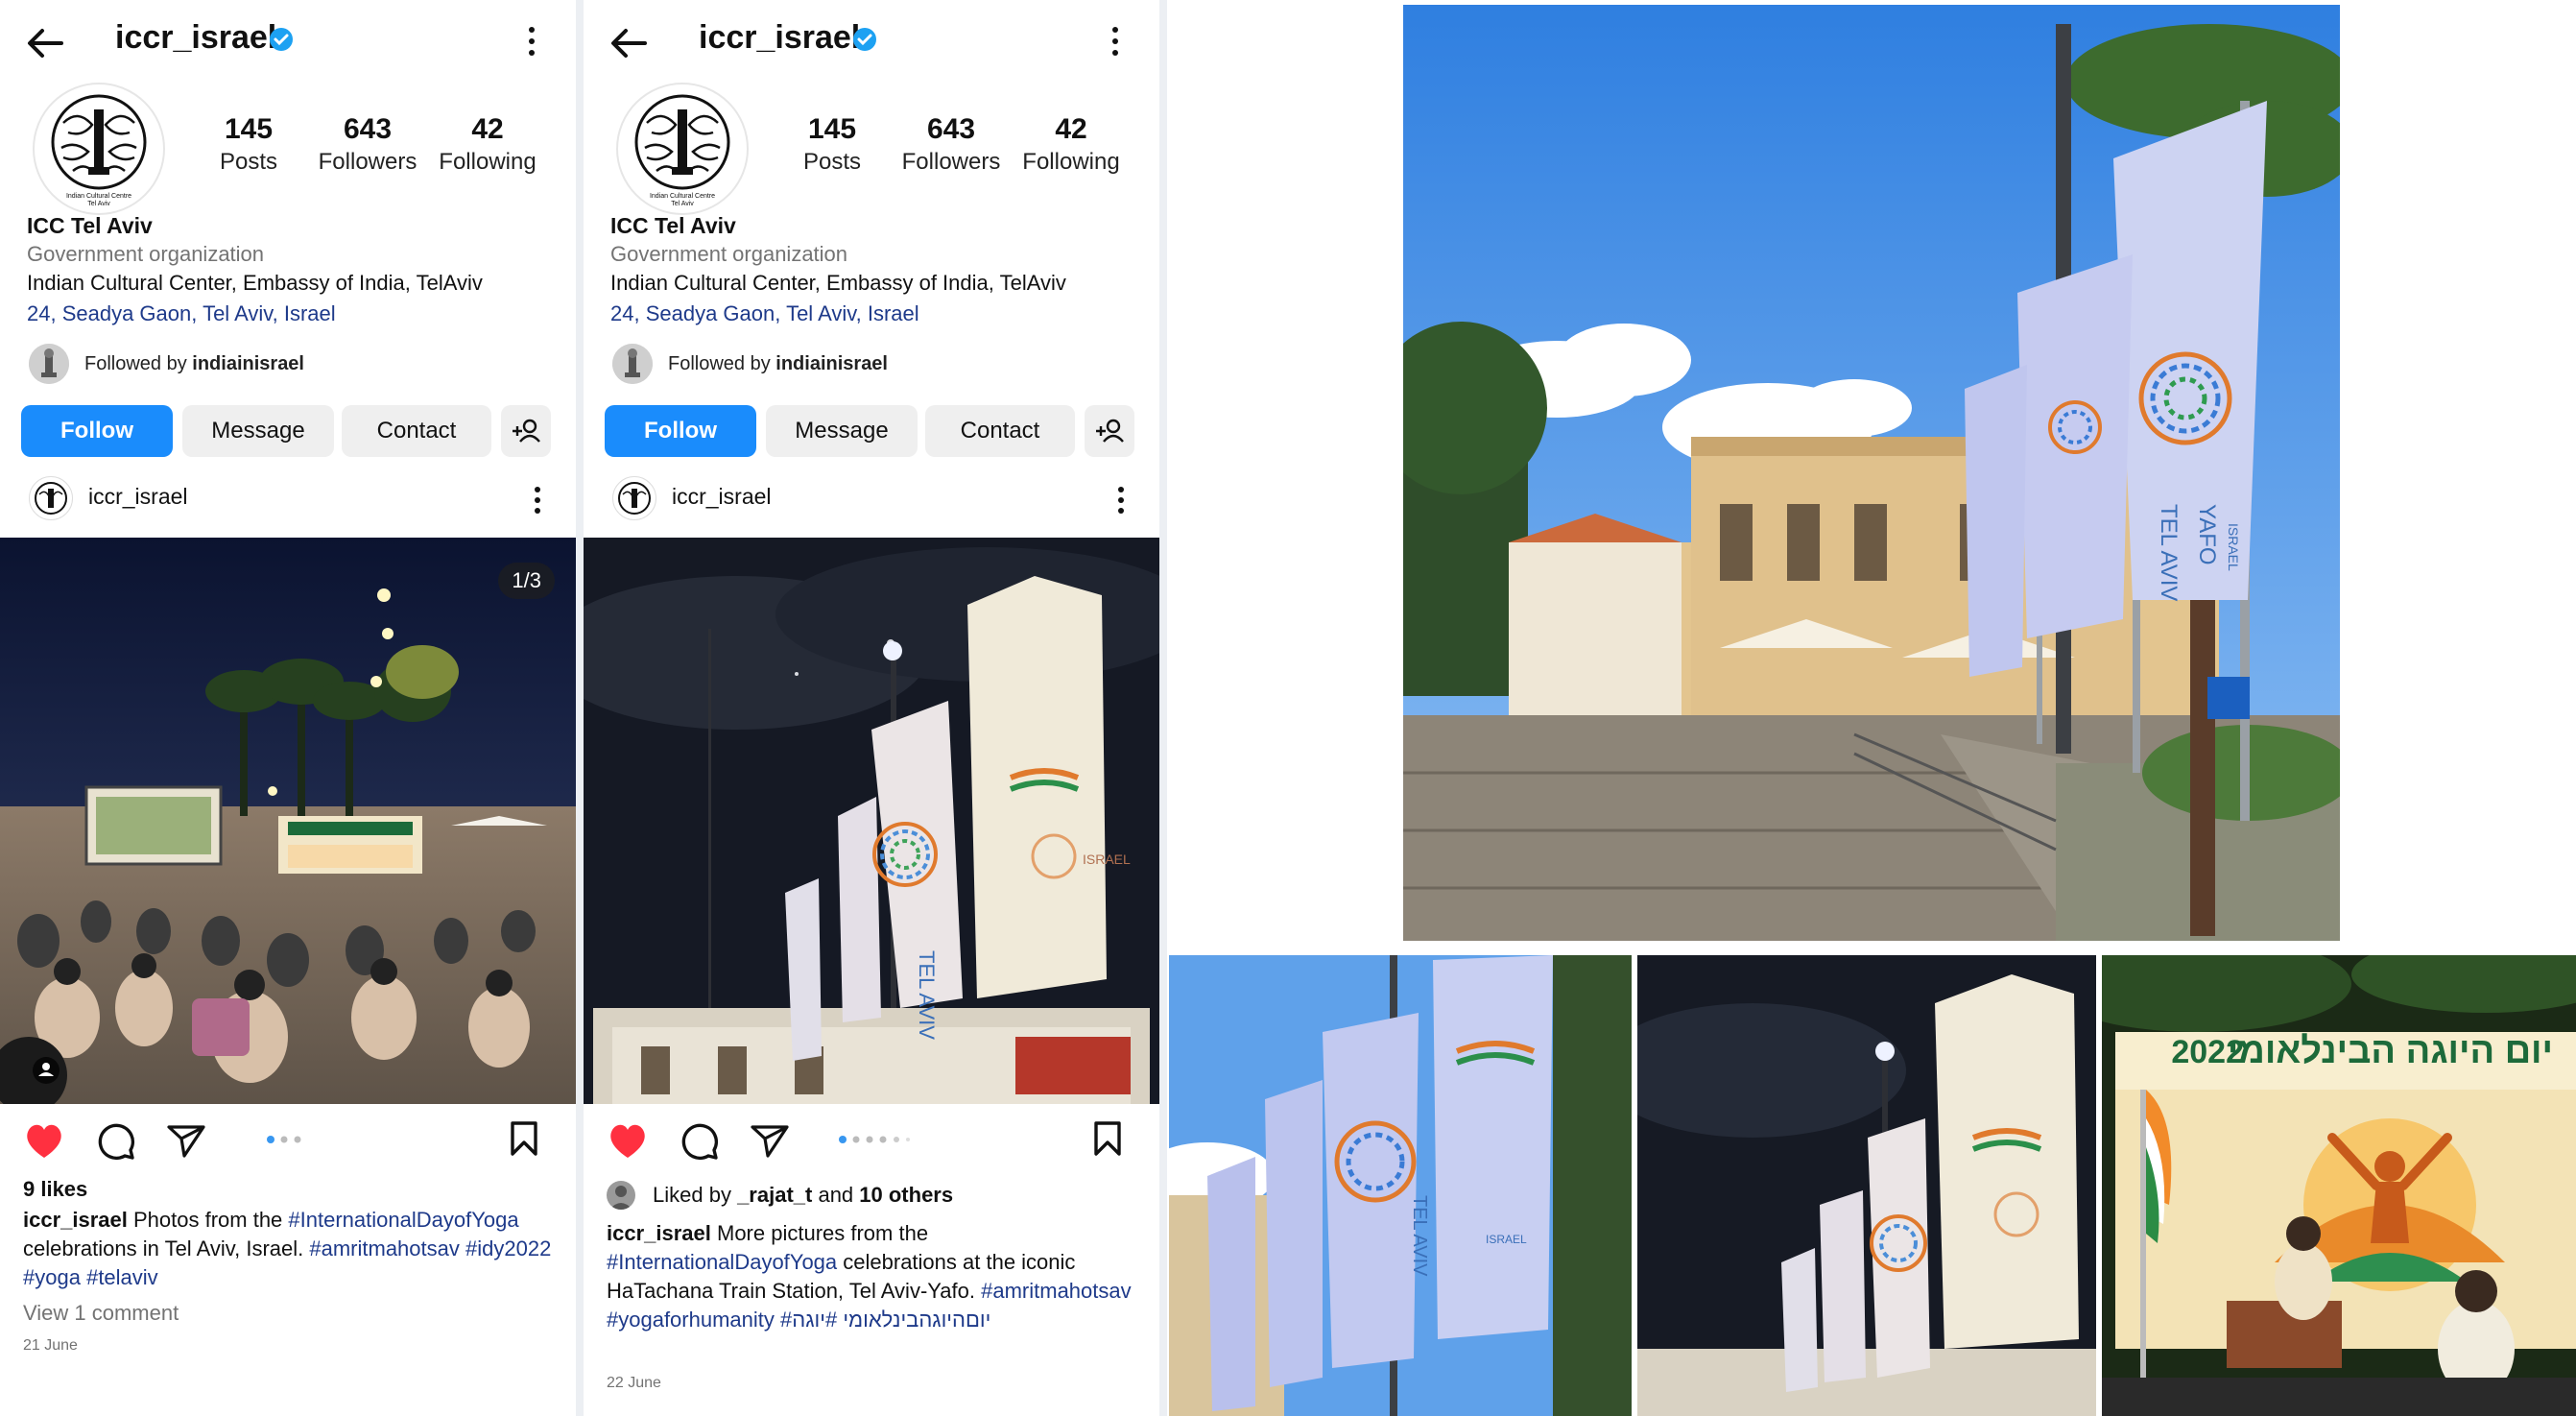 This screenshot has height=1416, width=2576. Describe the element at coordinates (634, 1383) in the screenshot. I see `post-date: 22 June` at that location.